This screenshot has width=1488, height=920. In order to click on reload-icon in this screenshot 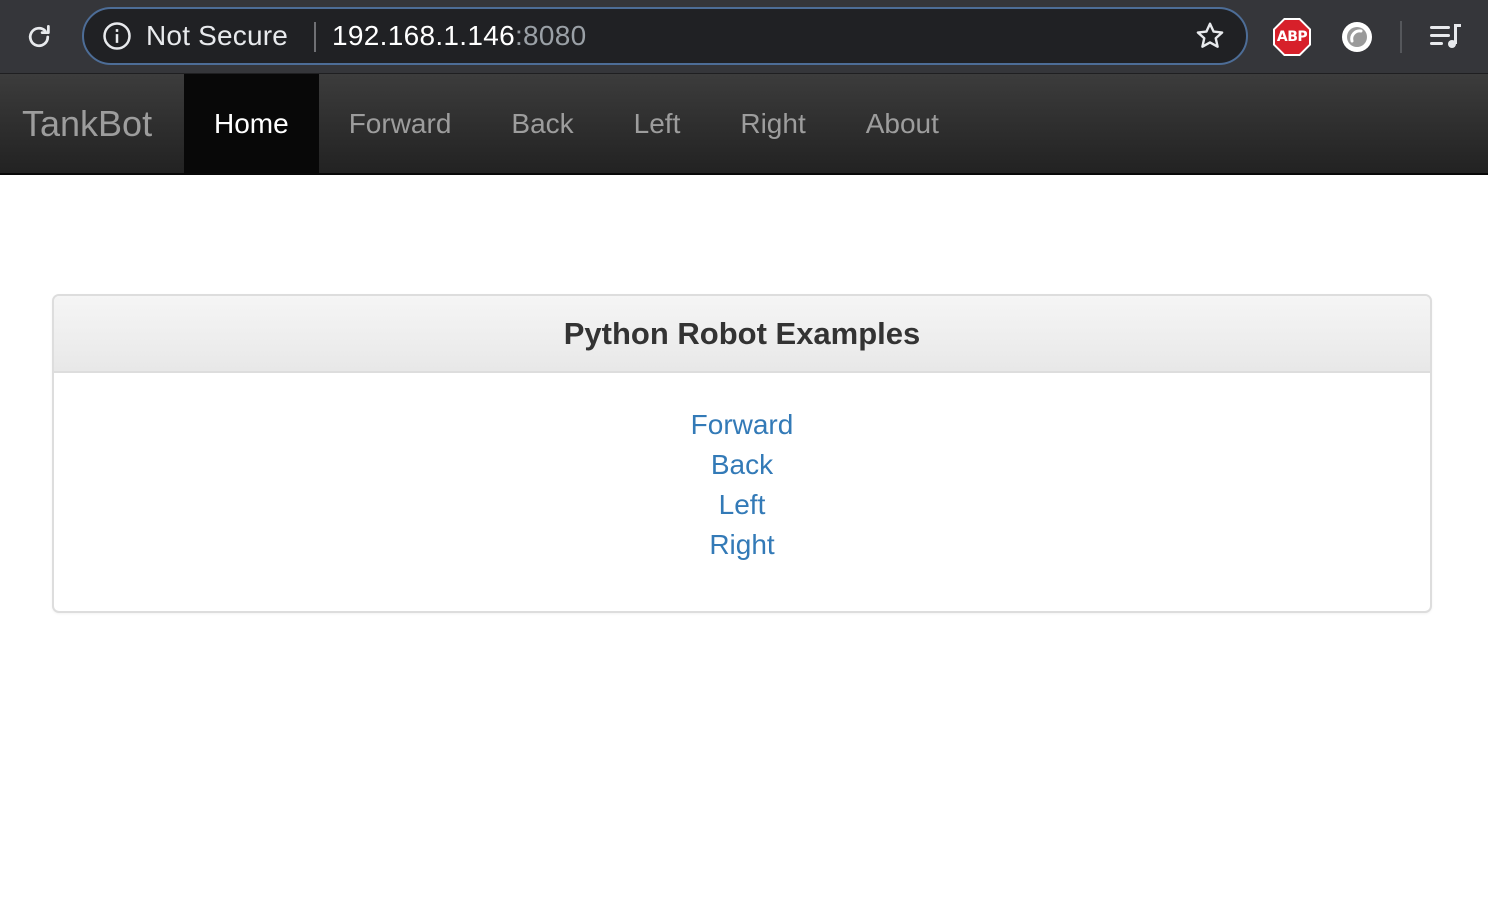, I will do `click(39, 36)`.